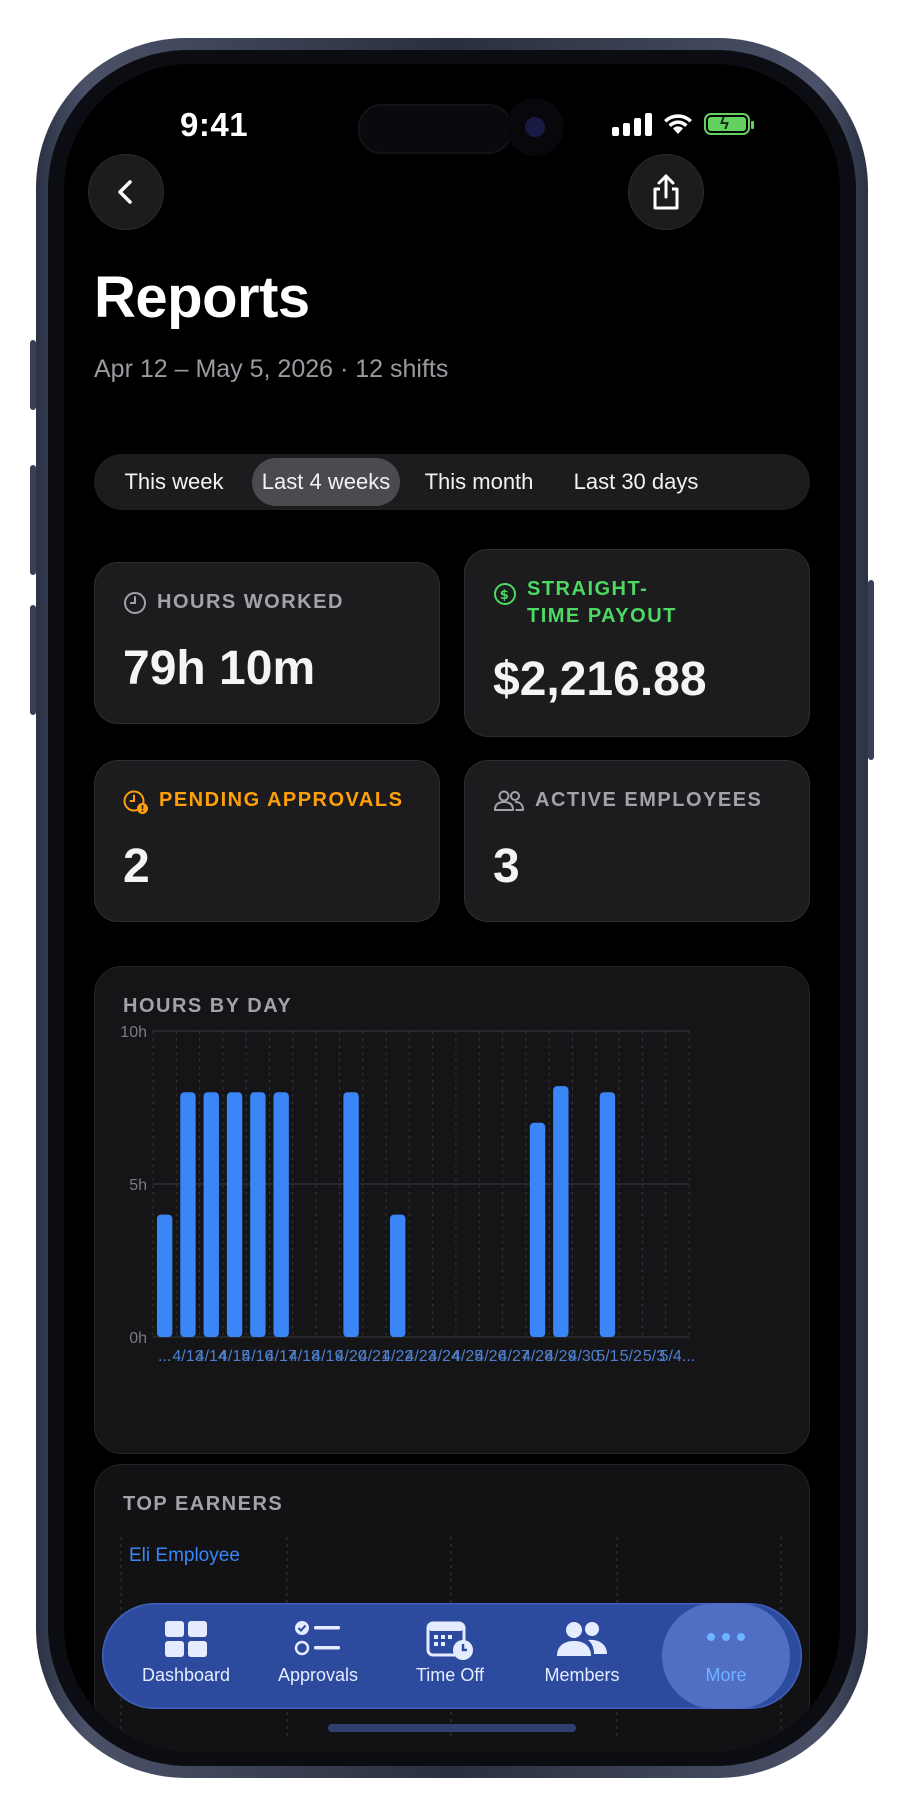 The width and height of the screenshot is (906, 1814). What do you see at coordinates (678, 124) in the screenshot?
I see `wifi-icon` at bounding box center [678, 124].